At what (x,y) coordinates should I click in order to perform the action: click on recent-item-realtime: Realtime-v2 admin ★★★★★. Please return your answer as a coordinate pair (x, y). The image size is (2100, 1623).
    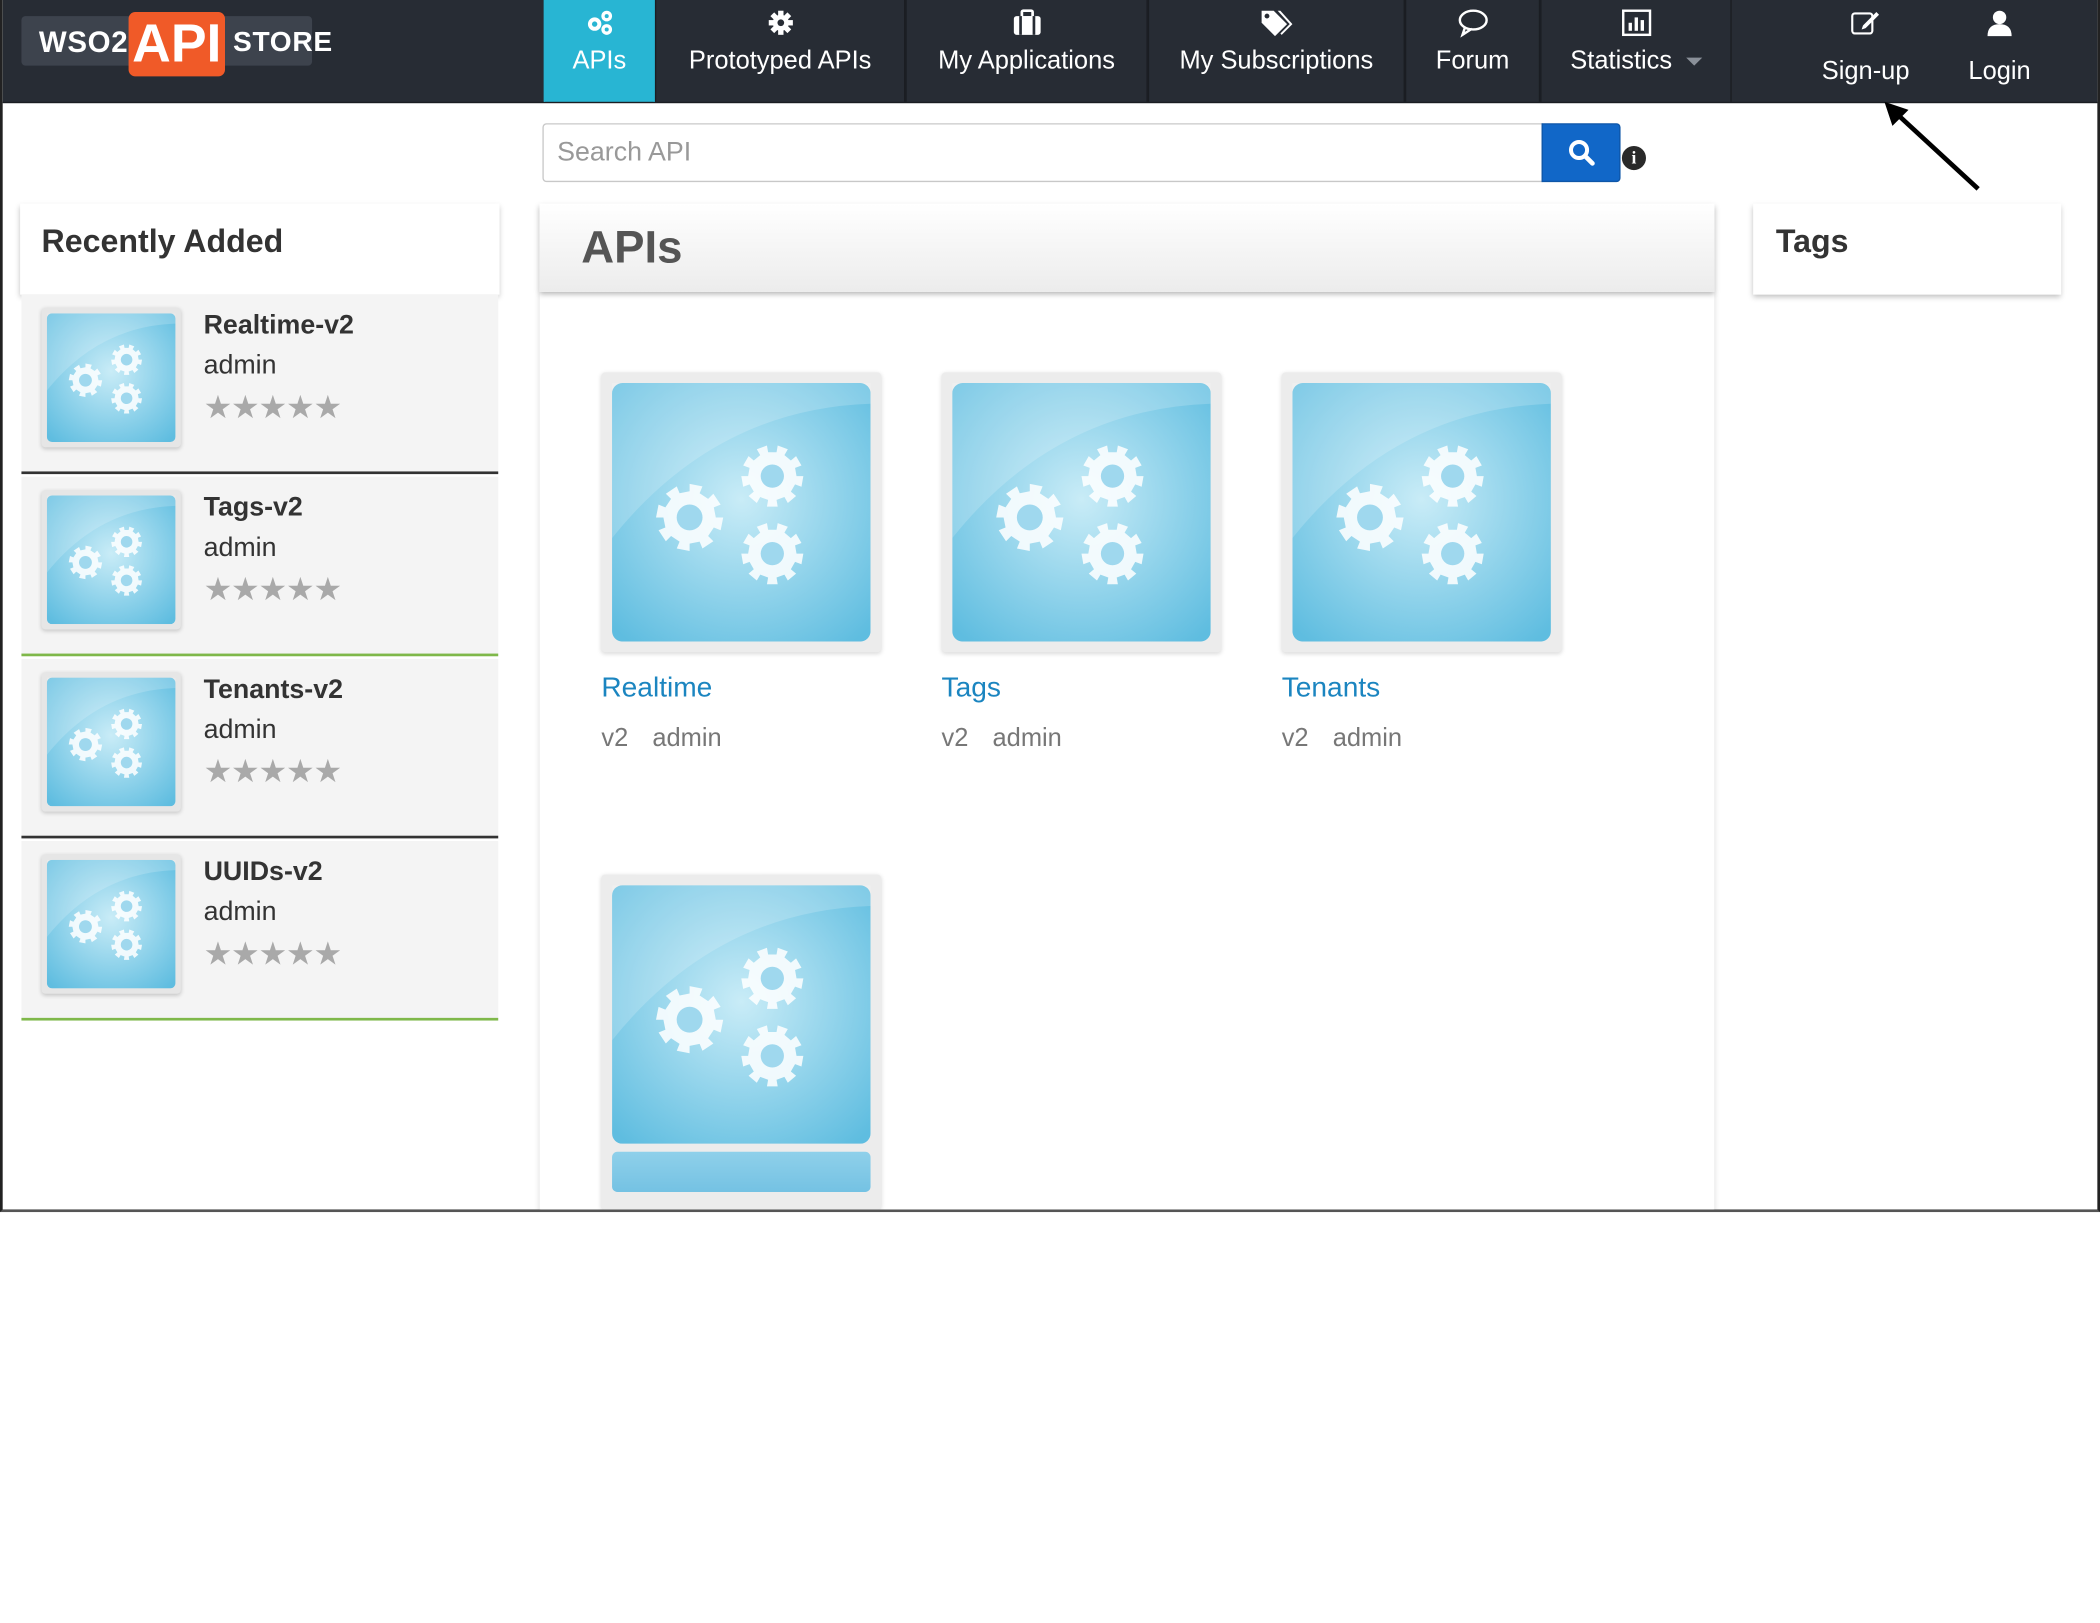
    Looking at the image, I should click on (260, 384).